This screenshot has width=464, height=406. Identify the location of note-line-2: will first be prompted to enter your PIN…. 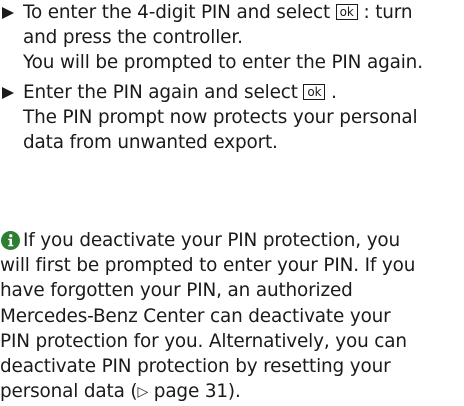
(208, 266).